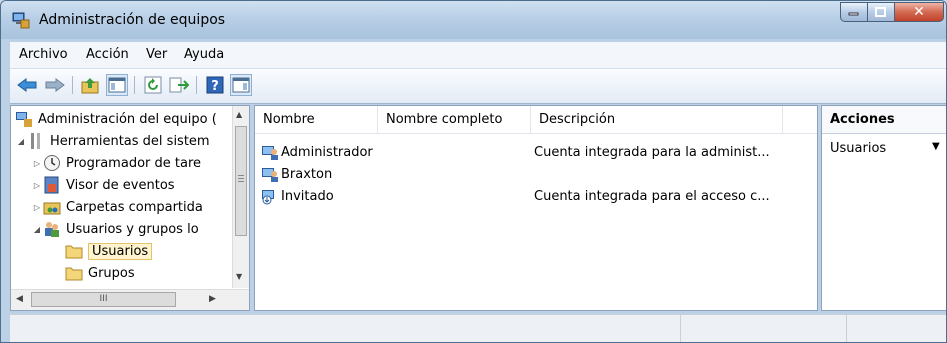  I want to click on tree-item-event-viewer: ▷ Visor de eventos, so click(103, 185).